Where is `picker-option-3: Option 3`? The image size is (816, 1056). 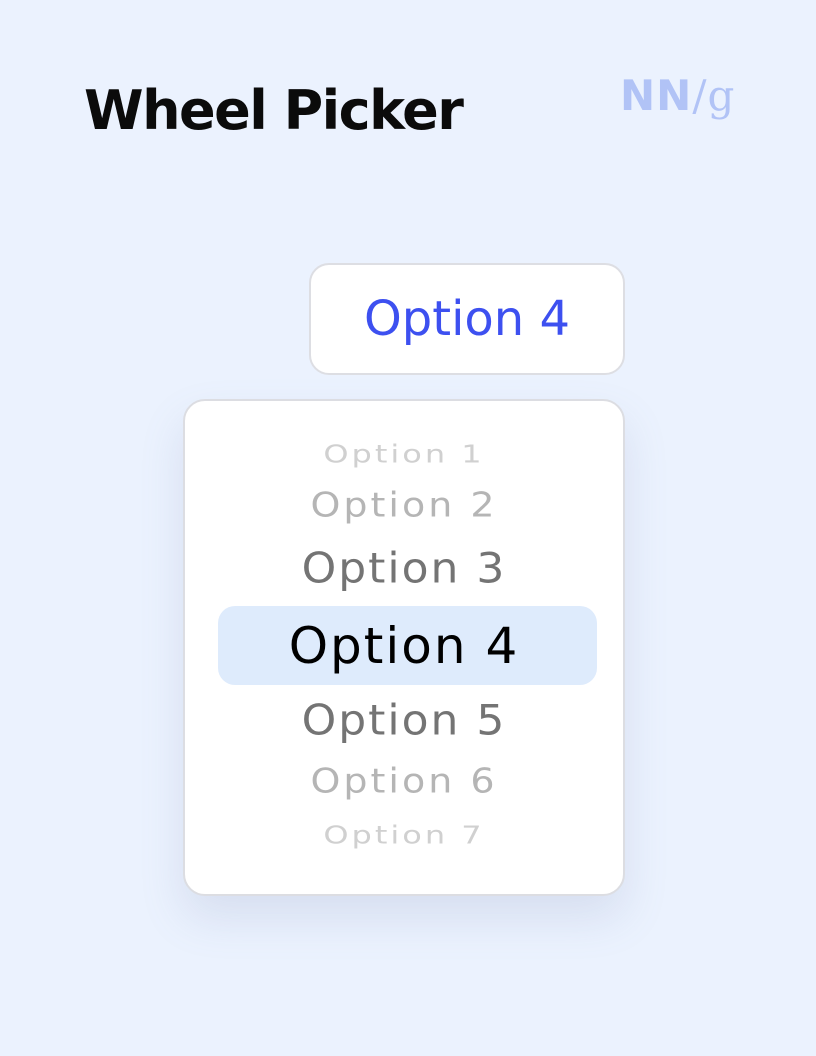
picker-option-3: Option 3 is located at coordinates (404, 569).